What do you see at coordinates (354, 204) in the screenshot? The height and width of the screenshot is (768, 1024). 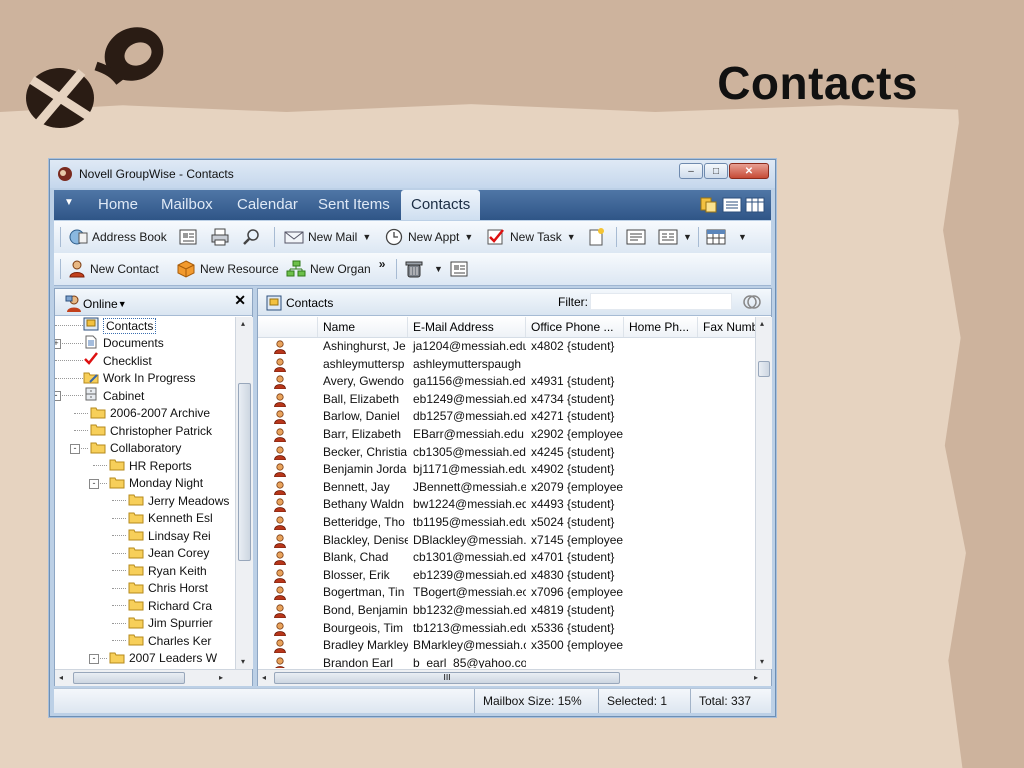 I see `tab-sent-items: Sent Items` at bounding box center [354, 204].